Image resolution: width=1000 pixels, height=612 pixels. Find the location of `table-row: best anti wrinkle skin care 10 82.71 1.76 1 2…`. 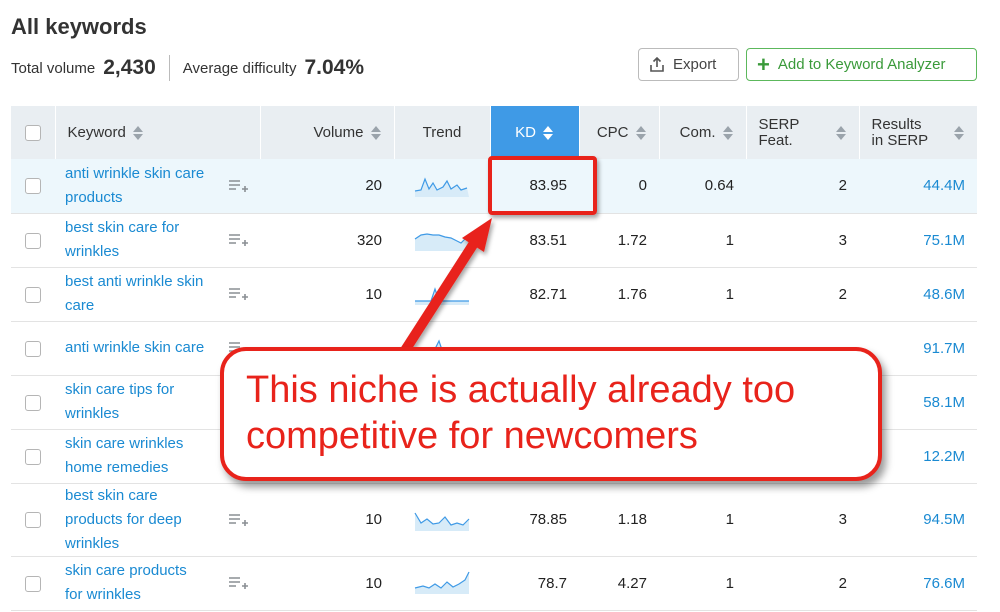

table-row: best anti wrinkle skin care 10 82.71 1.76 1 2… is located at coordinates (494, 294).